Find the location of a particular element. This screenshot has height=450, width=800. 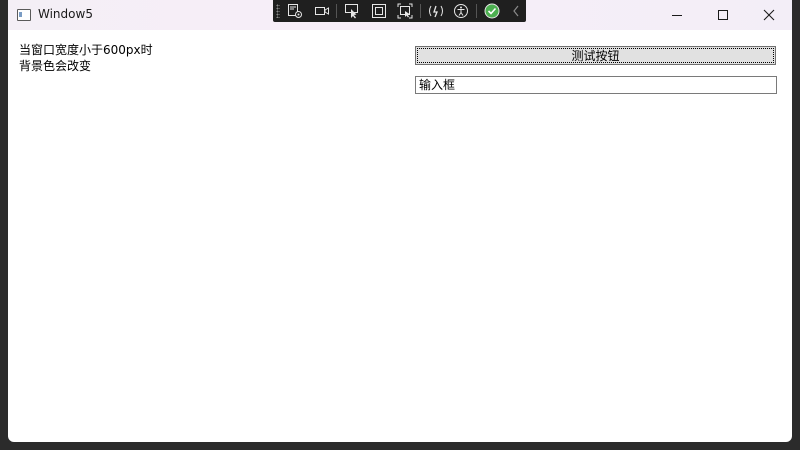

video-icon is located at coordinates (322, 11).